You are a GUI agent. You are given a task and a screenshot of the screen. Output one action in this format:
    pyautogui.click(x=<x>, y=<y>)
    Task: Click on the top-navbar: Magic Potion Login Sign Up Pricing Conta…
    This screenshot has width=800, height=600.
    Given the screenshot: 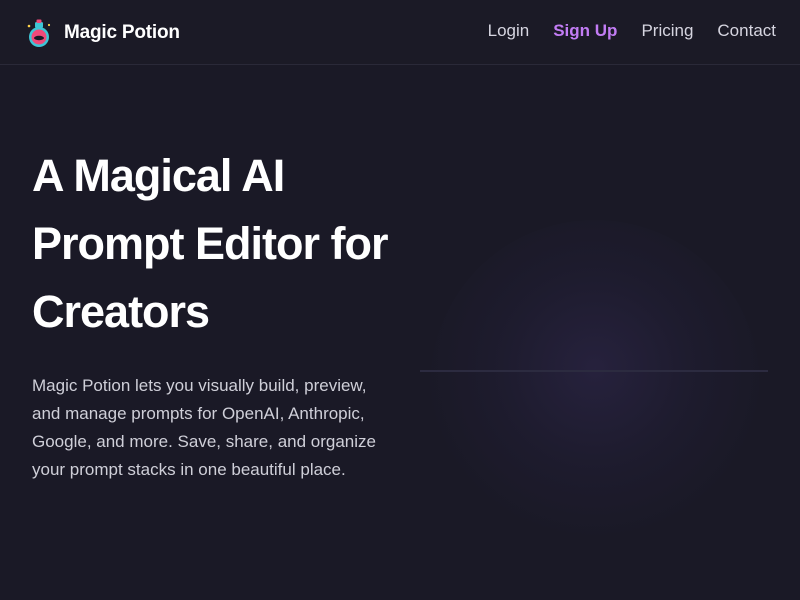 What is the action you would take?
    pyautogui.click(x=400, y=32)
    